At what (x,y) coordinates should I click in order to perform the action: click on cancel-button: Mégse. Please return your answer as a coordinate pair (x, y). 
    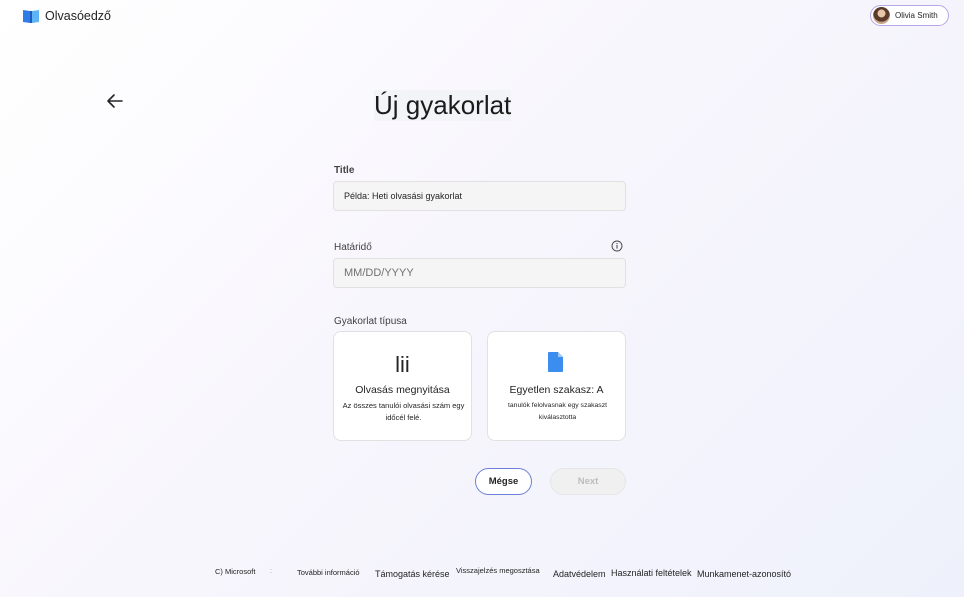
    Looking at the image, I should click on (503, 481).